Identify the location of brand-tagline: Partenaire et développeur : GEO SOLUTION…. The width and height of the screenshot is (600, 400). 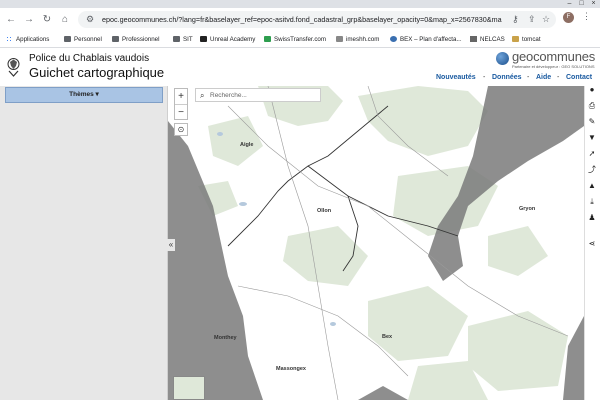
(553, 66).